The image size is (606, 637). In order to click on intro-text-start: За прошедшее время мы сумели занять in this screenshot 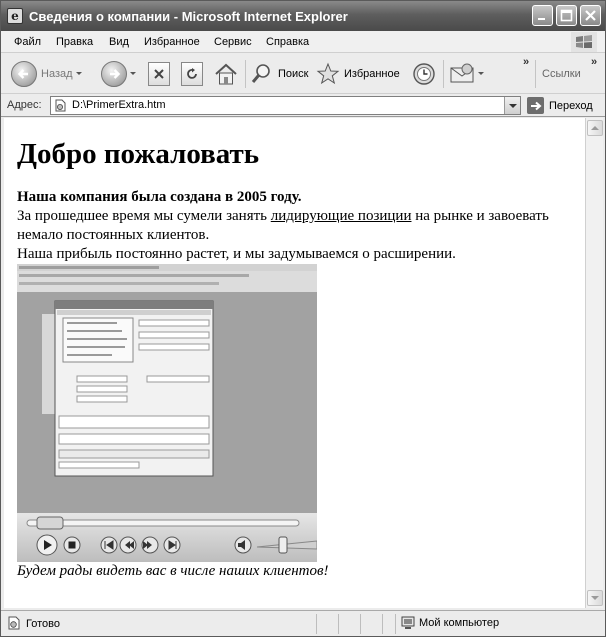, I will do `click(144, 216)`.